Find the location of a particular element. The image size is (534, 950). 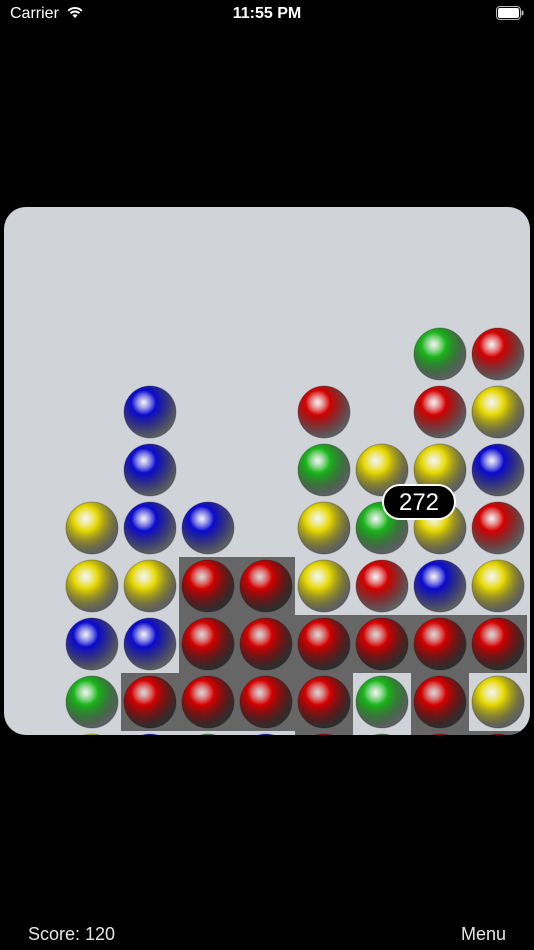

points-bubble: 272 is located at coordinates (419, 502).